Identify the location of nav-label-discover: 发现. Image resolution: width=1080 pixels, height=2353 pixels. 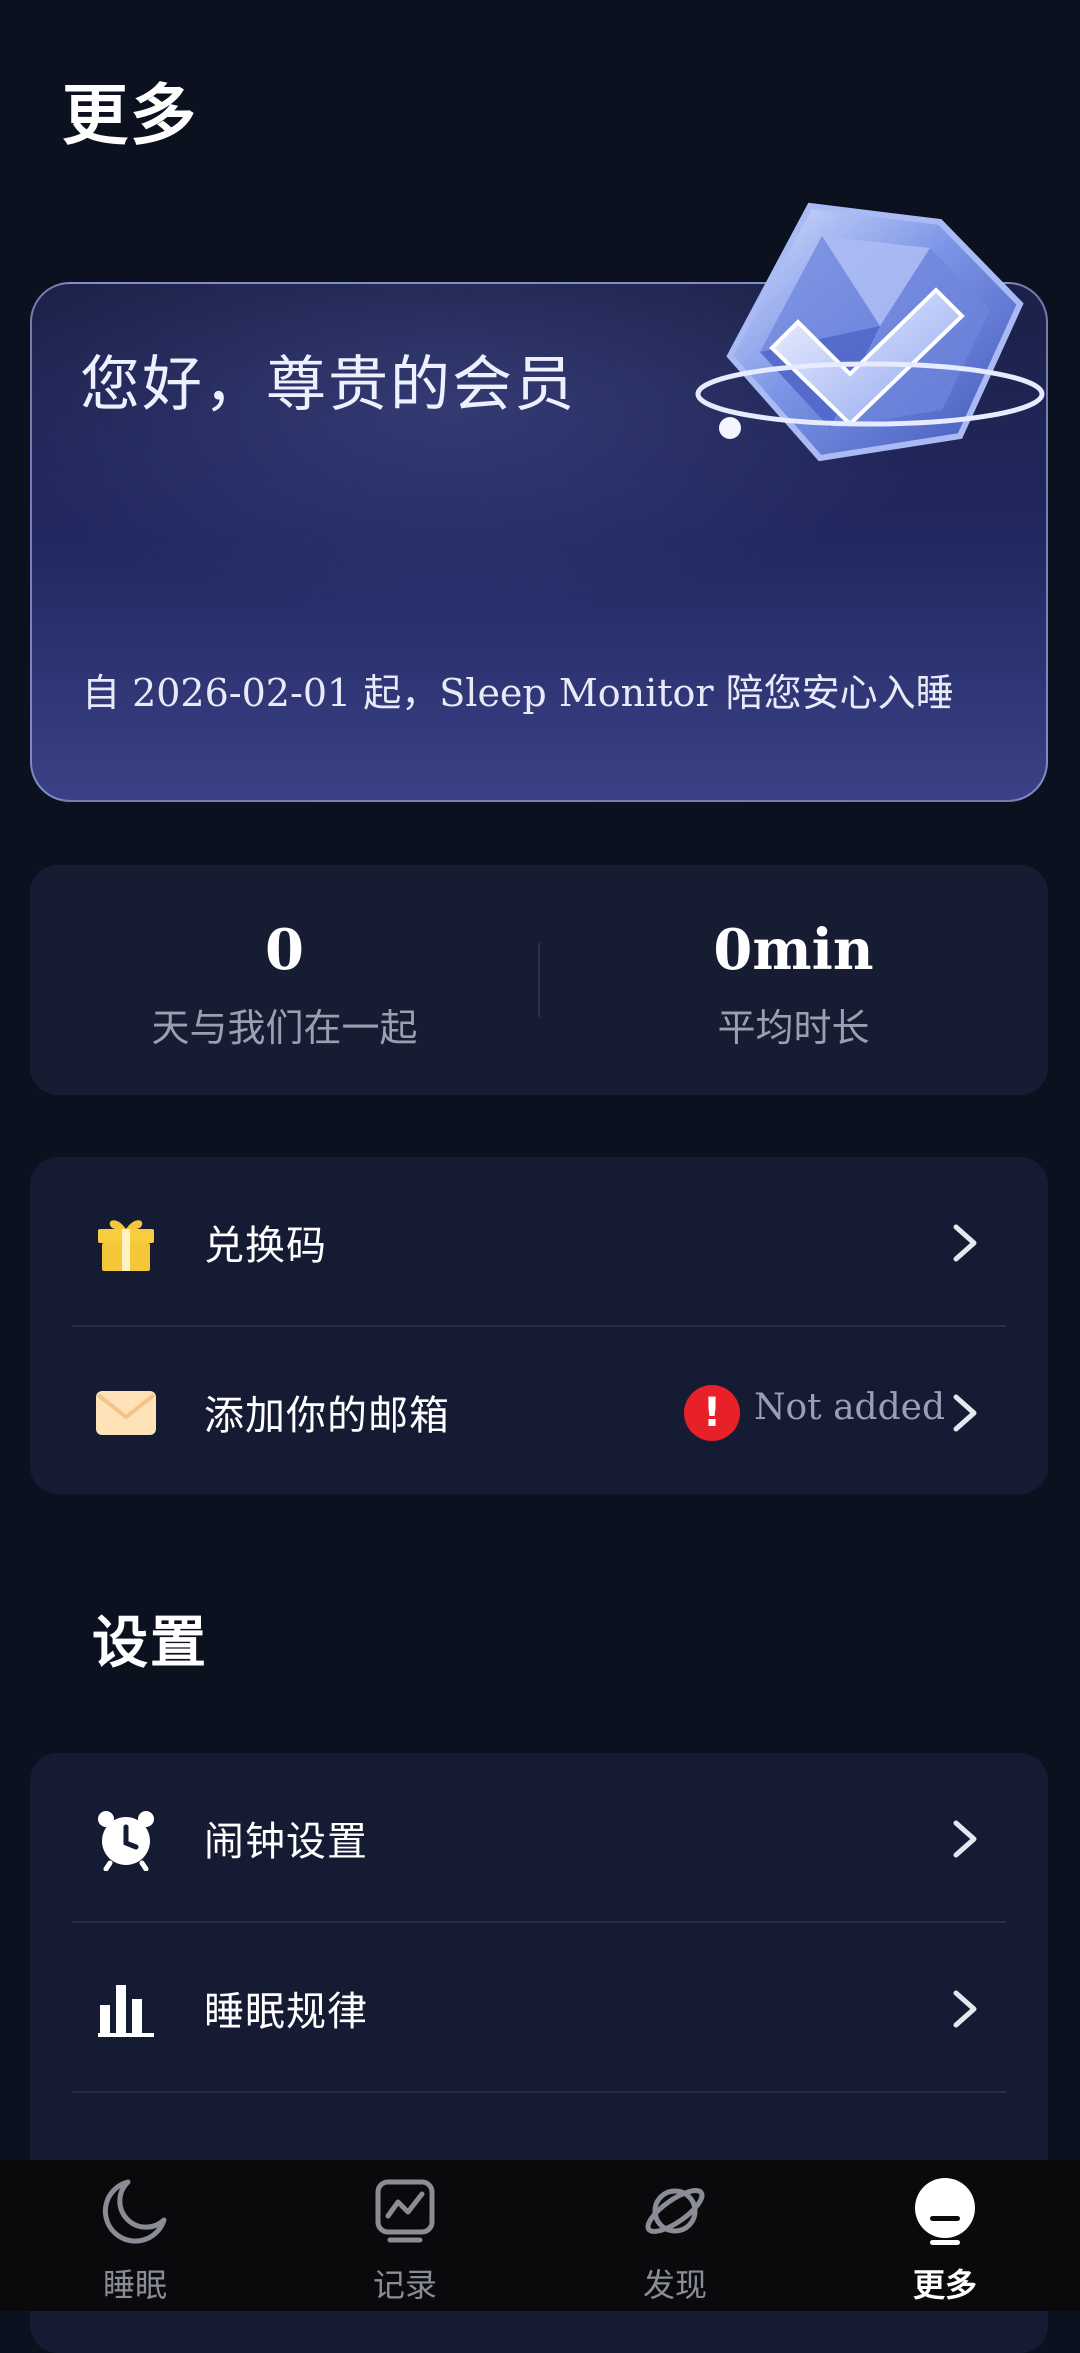
(674, 2285).